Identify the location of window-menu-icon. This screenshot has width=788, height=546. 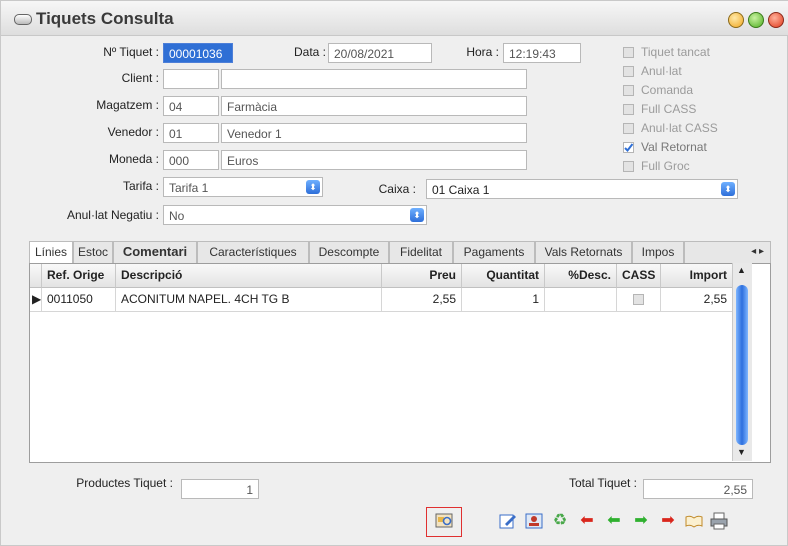
(23, 19).